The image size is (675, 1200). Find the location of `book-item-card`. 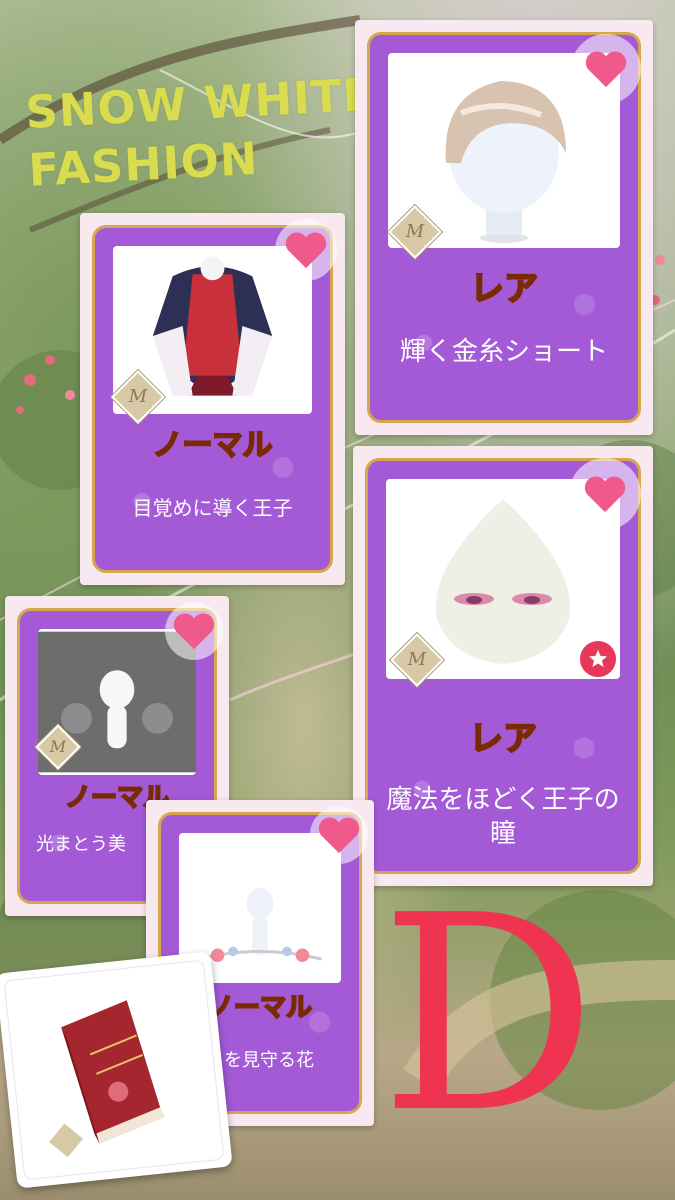

book-item-card is located at coordinates (116, 1070).